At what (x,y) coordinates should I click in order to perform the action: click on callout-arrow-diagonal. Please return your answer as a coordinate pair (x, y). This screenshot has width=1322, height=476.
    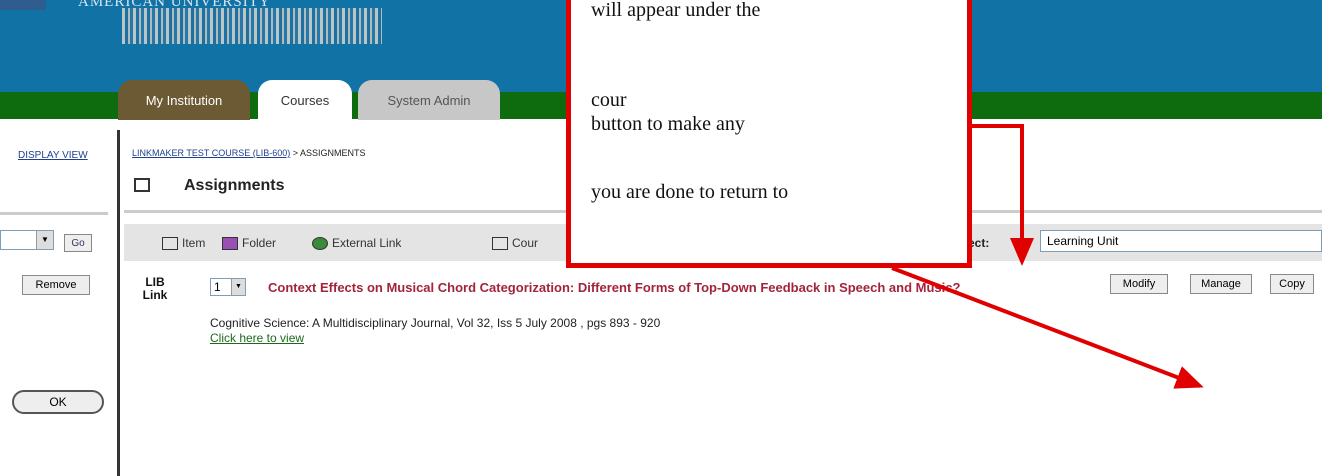
    Looking at the image, I should click on (1047, 327).